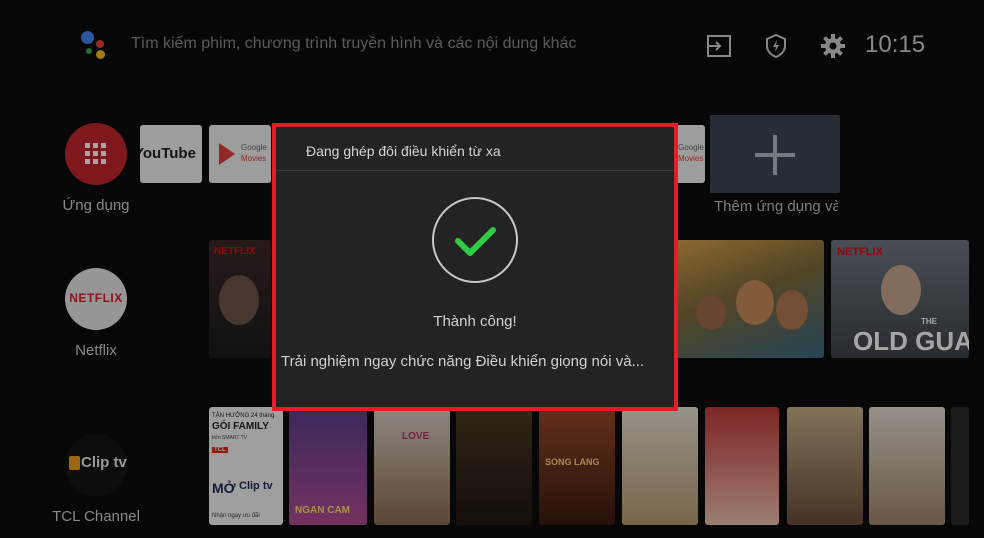 The image size is (984, 538). I want to click on dialog-divider, so click(475, 170).